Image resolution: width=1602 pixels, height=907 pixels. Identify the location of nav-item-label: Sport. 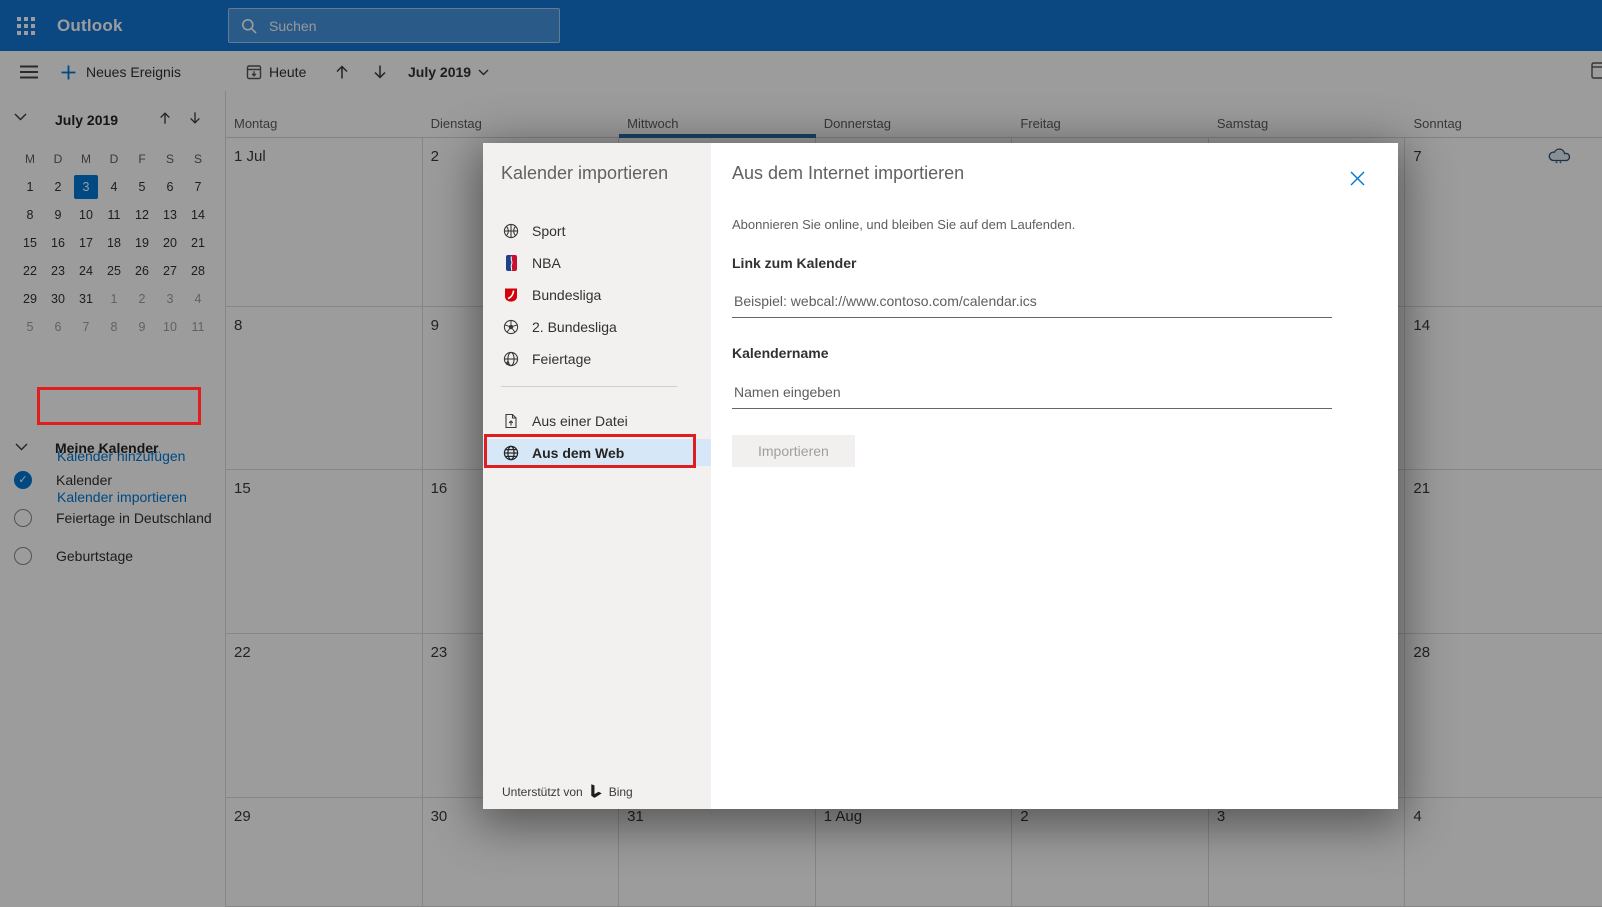
(549, 231).